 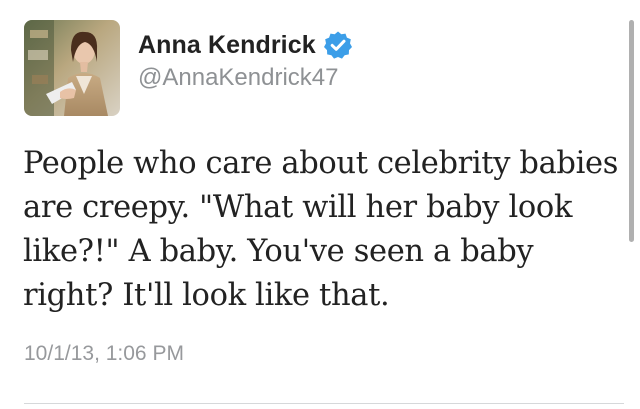 I want to click on scrollbar, so click(x=631, y=131).